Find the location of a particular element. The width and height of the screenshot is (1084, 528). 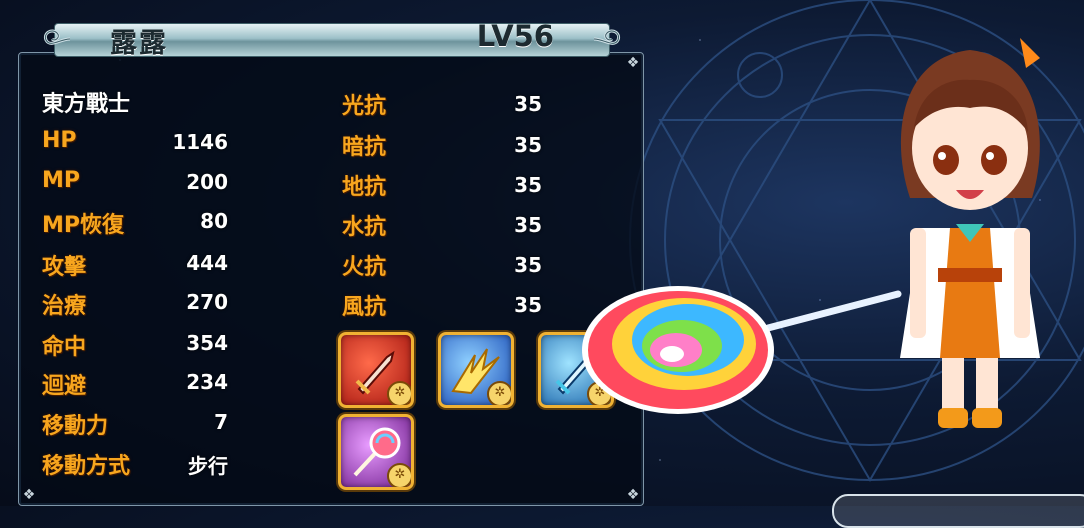

scroll-ornament-left-icon is located at coordinates (57, 37).